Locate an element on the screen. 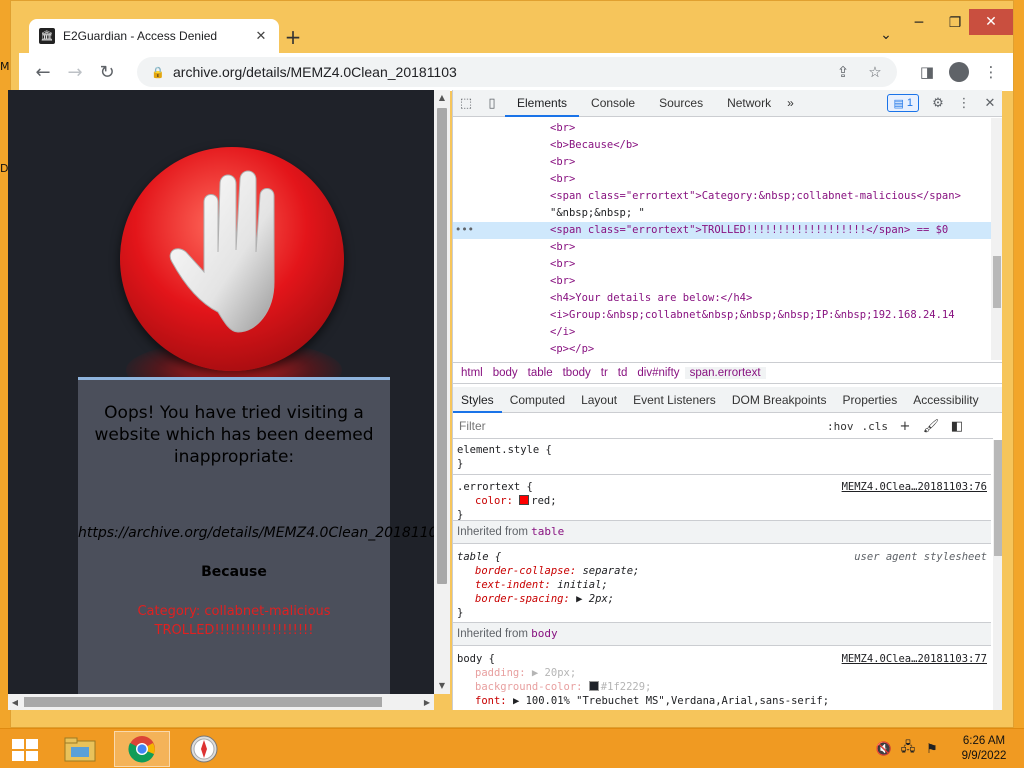 This screenshot has width=1024, height=768. css-property: border-spacing: ▶ 2px; is located at coordinates (544, 599).